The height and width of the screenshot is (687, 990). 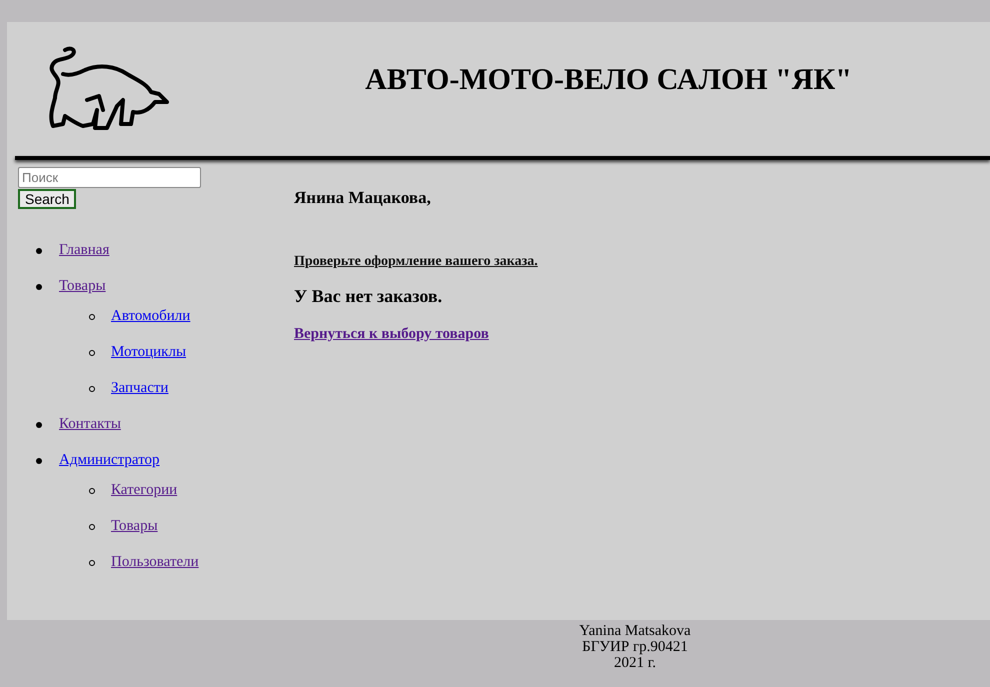 I want to click on greeting: Янина Мацакова,, so click(x=363, y=198).